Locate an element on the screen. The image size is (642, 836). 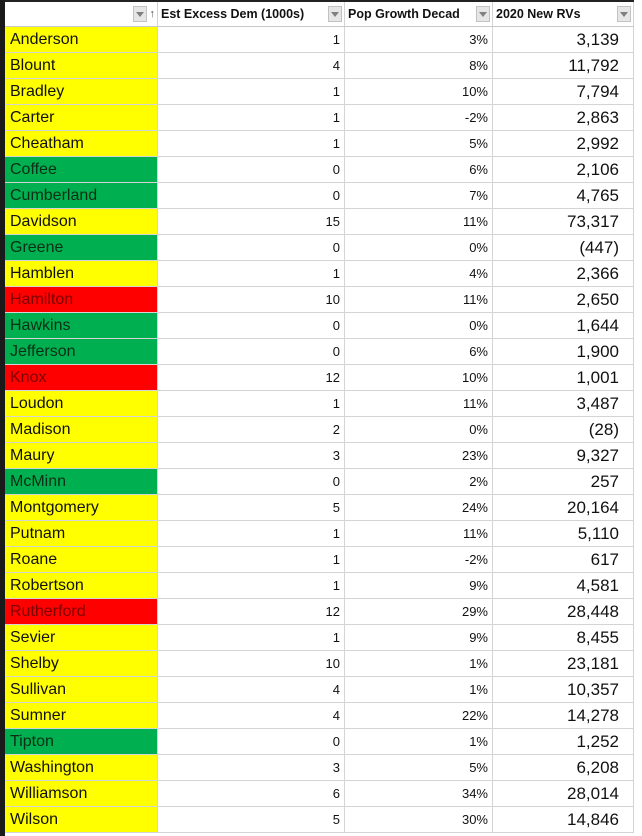
new-rvs-cell: 2,106 is located at coordinates (563, 169).